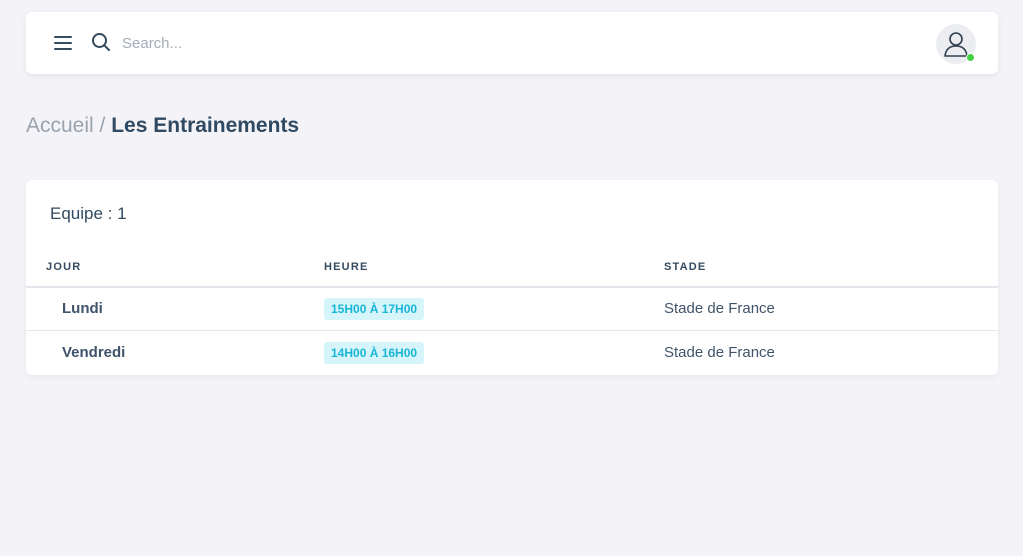 The width and height of the screenshot is (1023, 556). I want to click on breadcrumb: Accueil / Les Entrainements, so click(162, 126).